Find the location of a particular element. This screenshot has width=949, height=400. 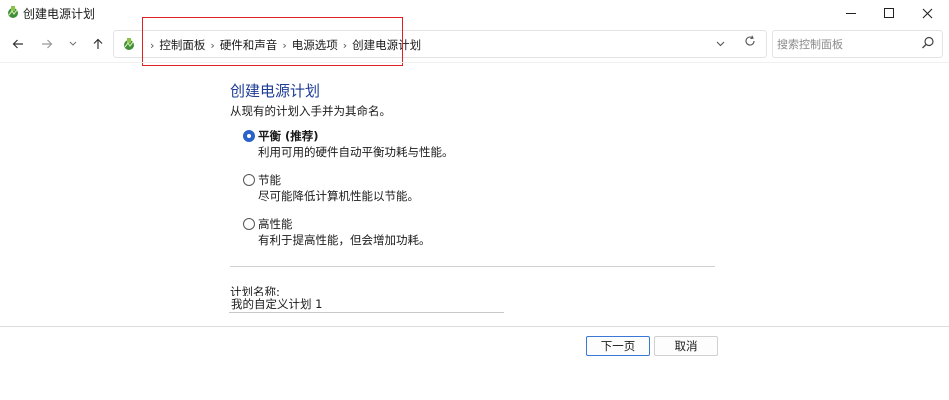

navigation-bar: › 控制面板 › 硬件和声音 › 电源选项 › 创建电源计划 is located at coordinates (474, 44).